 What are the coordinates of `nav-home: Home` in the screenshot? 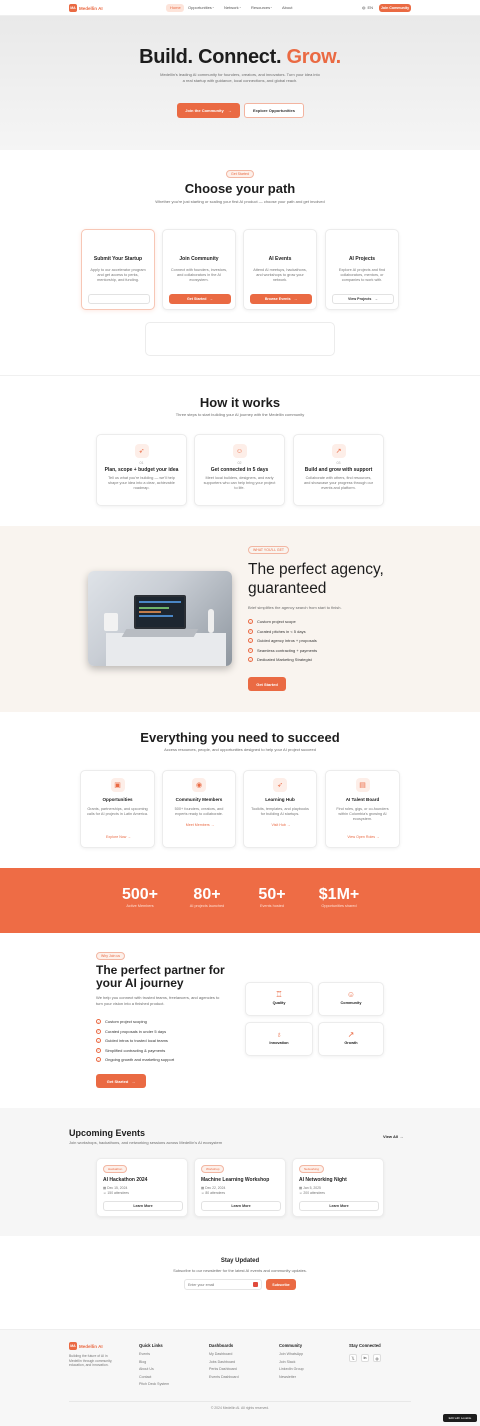 It's located at (175, 7).